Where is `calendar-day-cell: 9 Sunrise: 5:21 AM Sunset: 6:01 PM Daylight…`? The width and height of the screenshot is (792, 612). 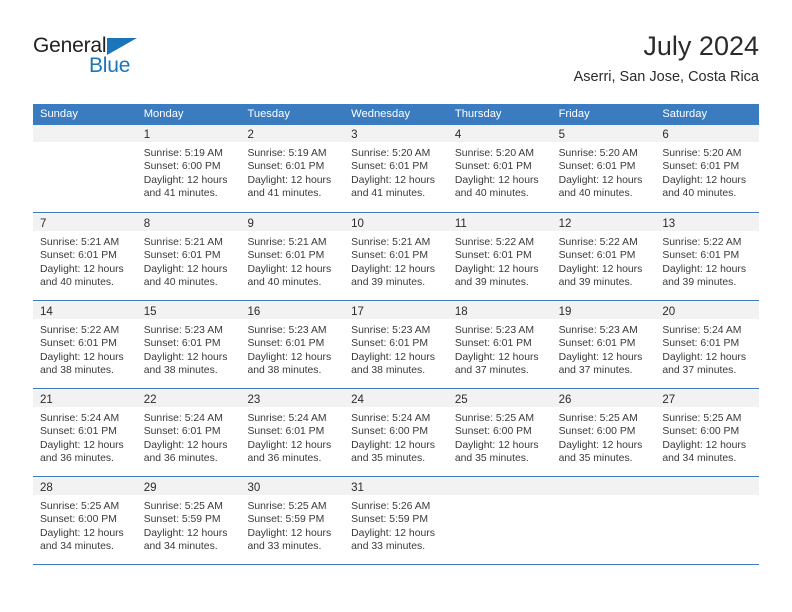
calendar-day-cell: 9 Sunrise: 5:21 AM Sunset: 6:01 PM Daylight… is located at coordinates (292, 257).